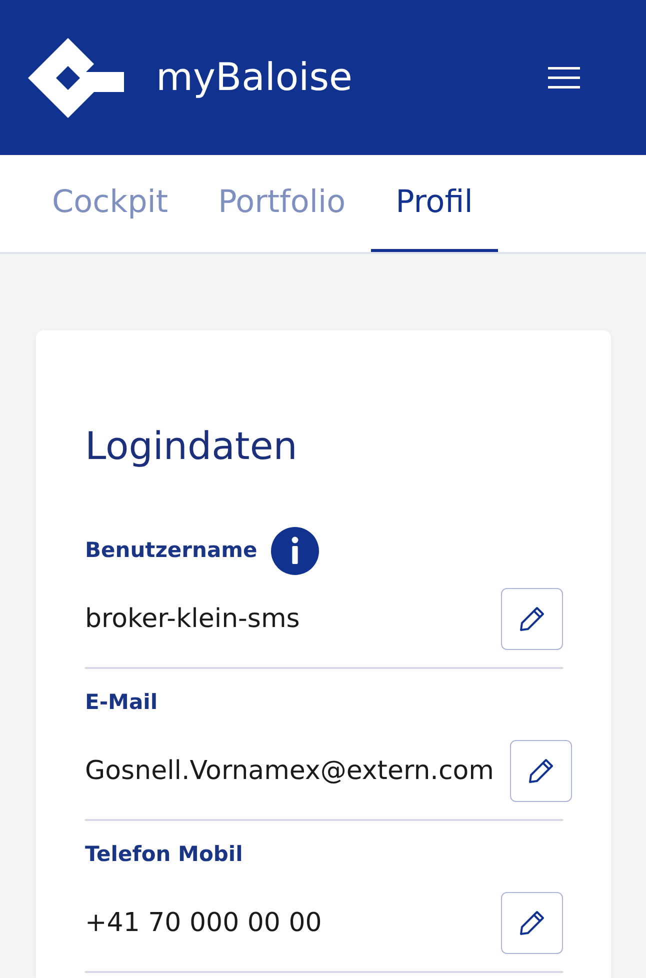  I want to click on logo-icon, so click(76, 78).